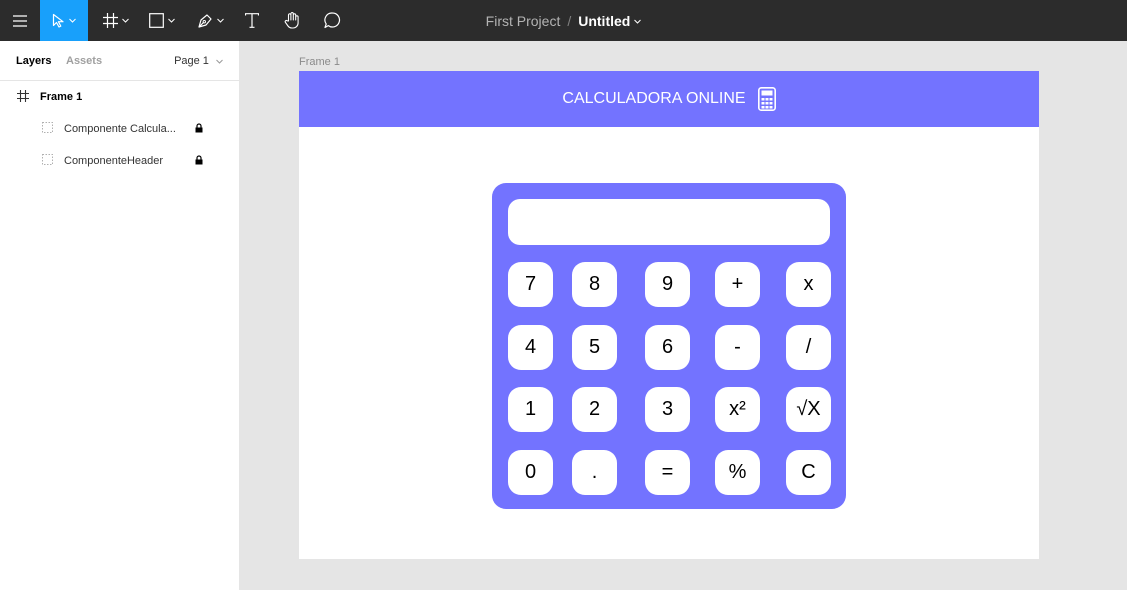 This screenshot has width=1127, height=590. I want to click on key-0: 0, so click(530, 472).